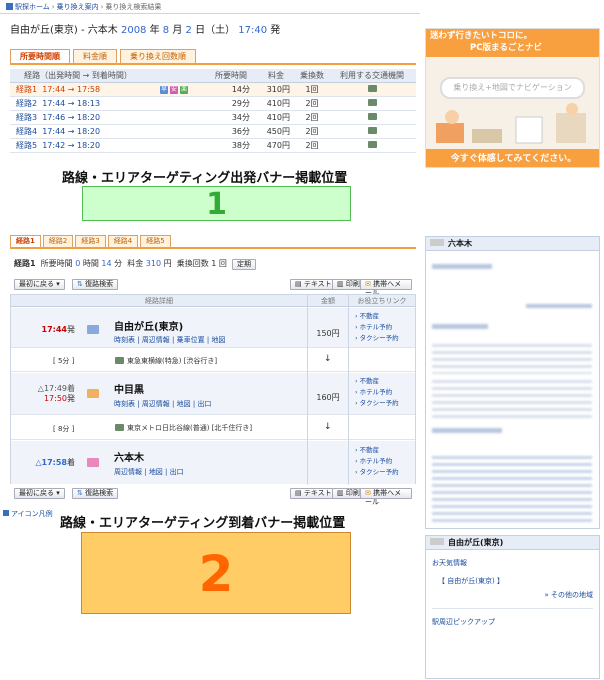  What do you see at coordinates (135, 264) in the screenshot?
I see `route-summary: 経路1 所要時間 0 時間 14 分 料金 310 円 乗換回数 1 回 定期` at bounding box center [135, 264].